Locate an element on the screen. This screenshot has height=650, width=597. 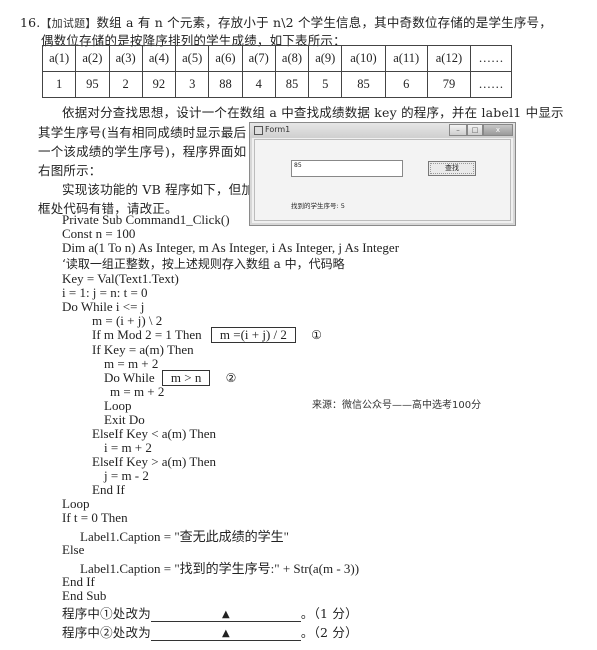
answer-line-1: 程序中①处改为 ▲ 。（1 分） is located at coordinates (210, 612).